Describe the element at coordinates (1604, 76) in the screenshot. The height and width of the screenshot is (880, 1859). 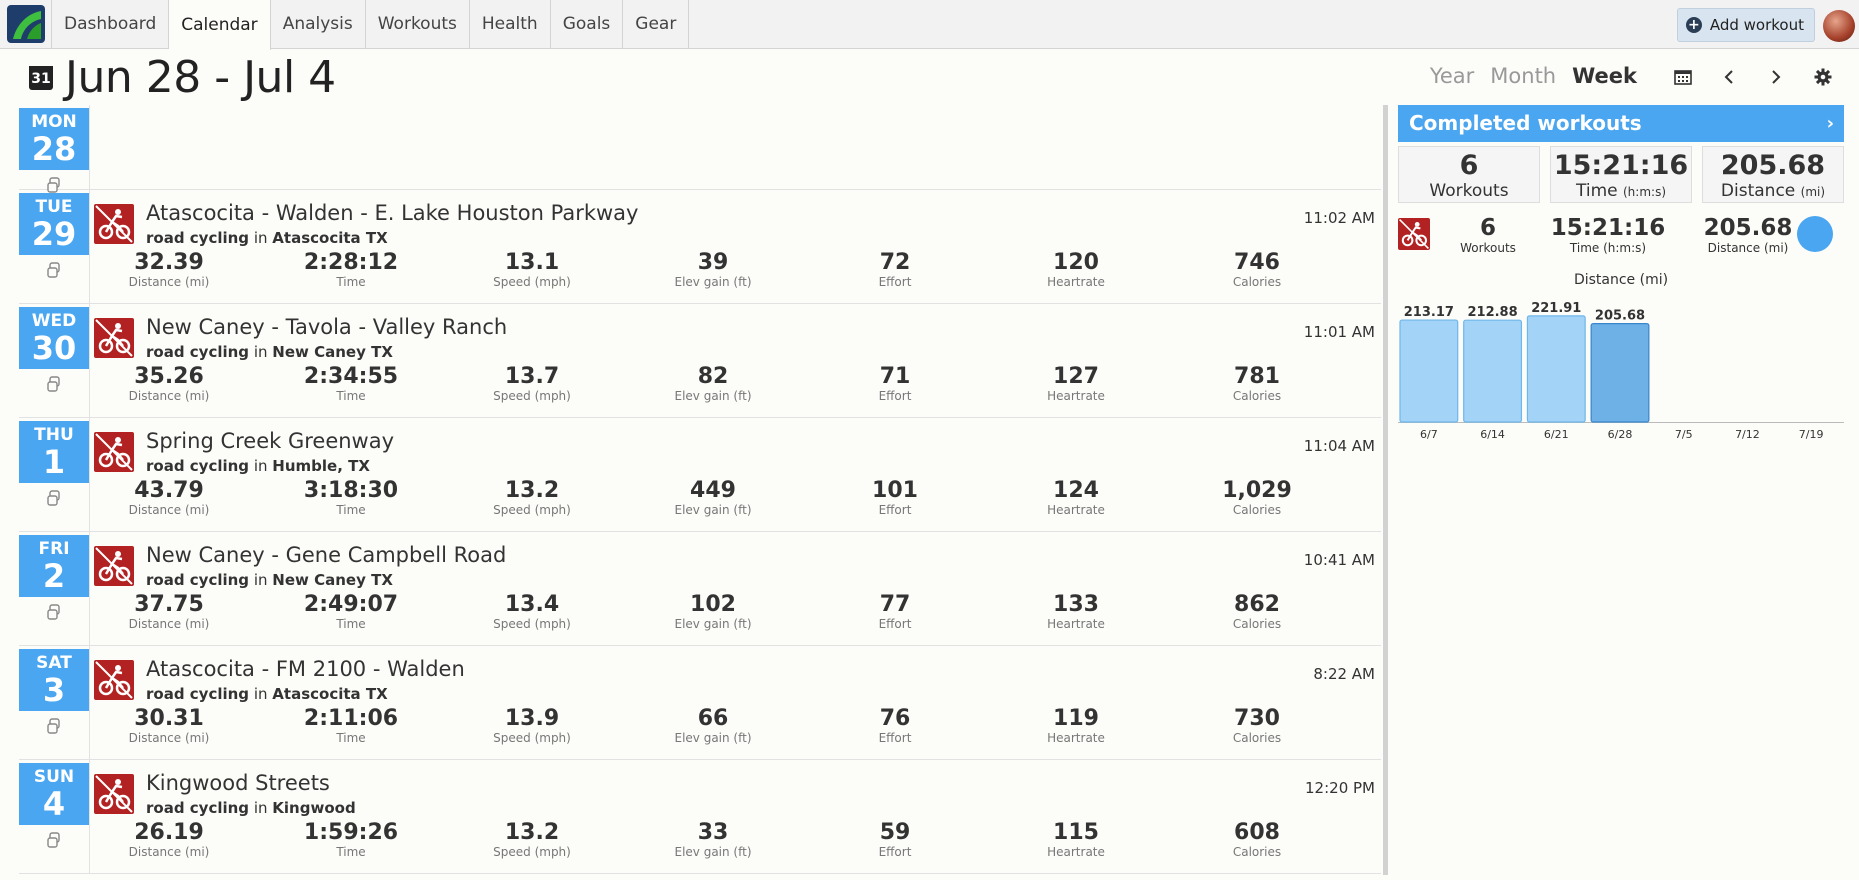
I see `view-week: Week` at that location.